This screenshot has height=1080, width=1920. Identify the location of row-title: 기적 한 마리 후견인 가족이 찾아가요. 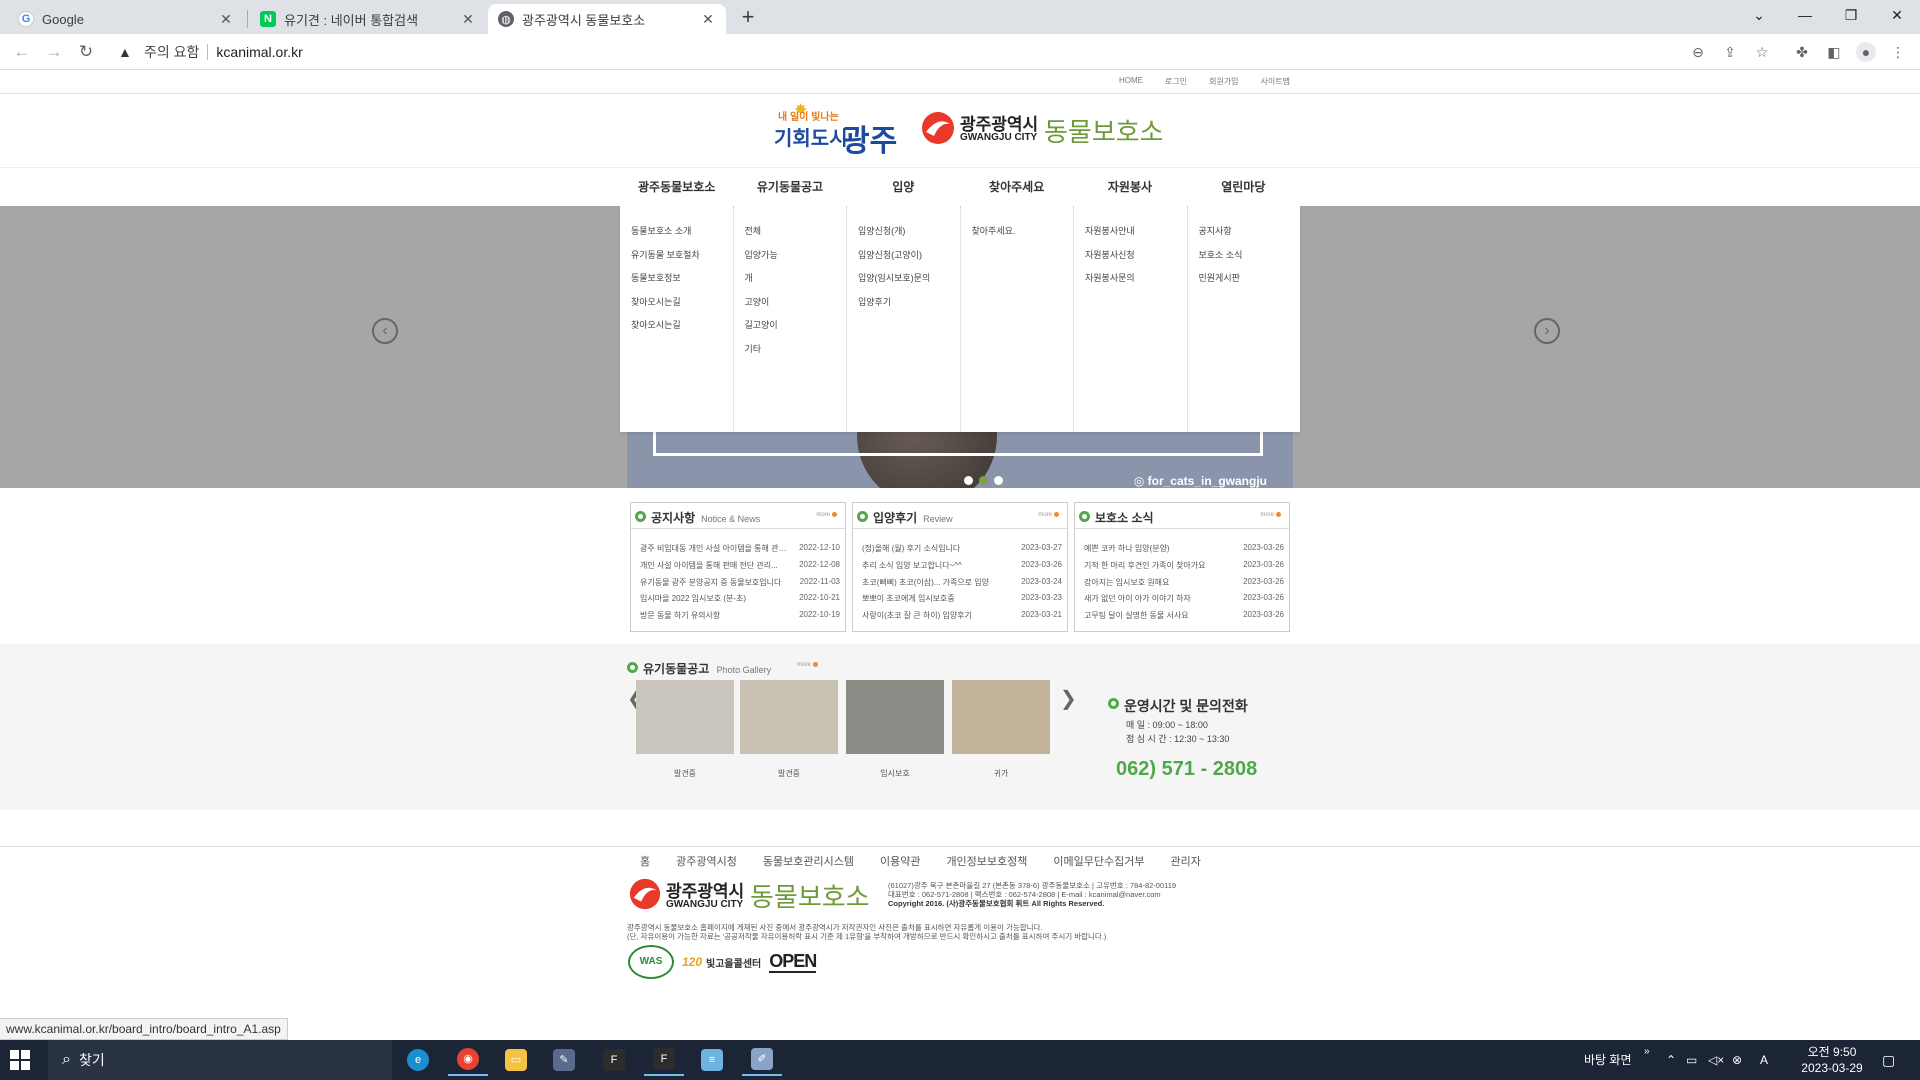
(1160, 568).